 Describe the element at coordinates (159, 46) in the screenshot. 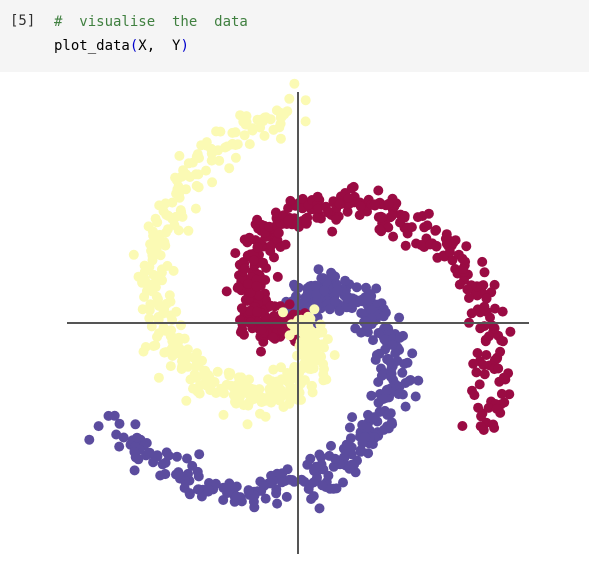

I see `code-arguments: X, Y` at that location.